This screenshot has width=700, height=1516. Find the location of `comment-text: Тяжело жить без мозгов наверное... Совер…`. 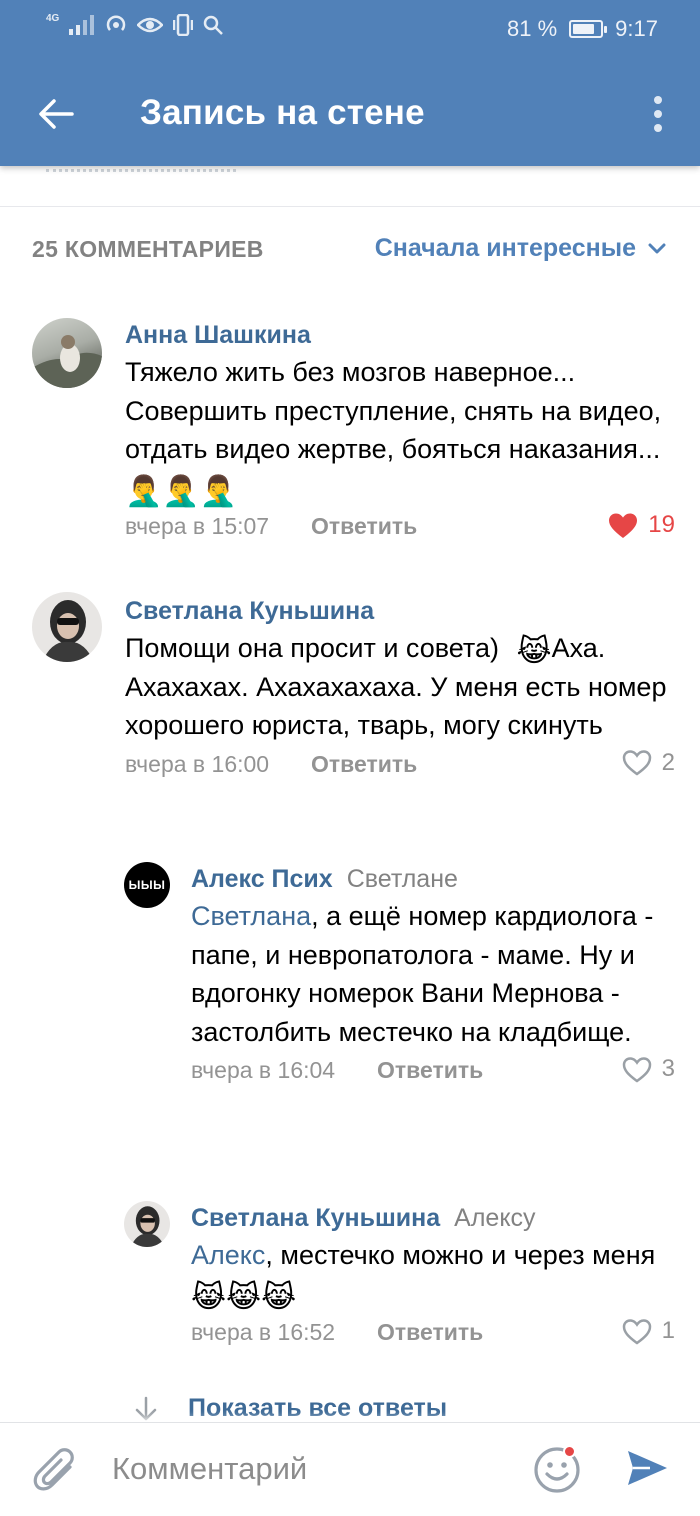

comment-text: Тяжело жить без мозгов наверное... Совер… is located at coordinates (393, 432).